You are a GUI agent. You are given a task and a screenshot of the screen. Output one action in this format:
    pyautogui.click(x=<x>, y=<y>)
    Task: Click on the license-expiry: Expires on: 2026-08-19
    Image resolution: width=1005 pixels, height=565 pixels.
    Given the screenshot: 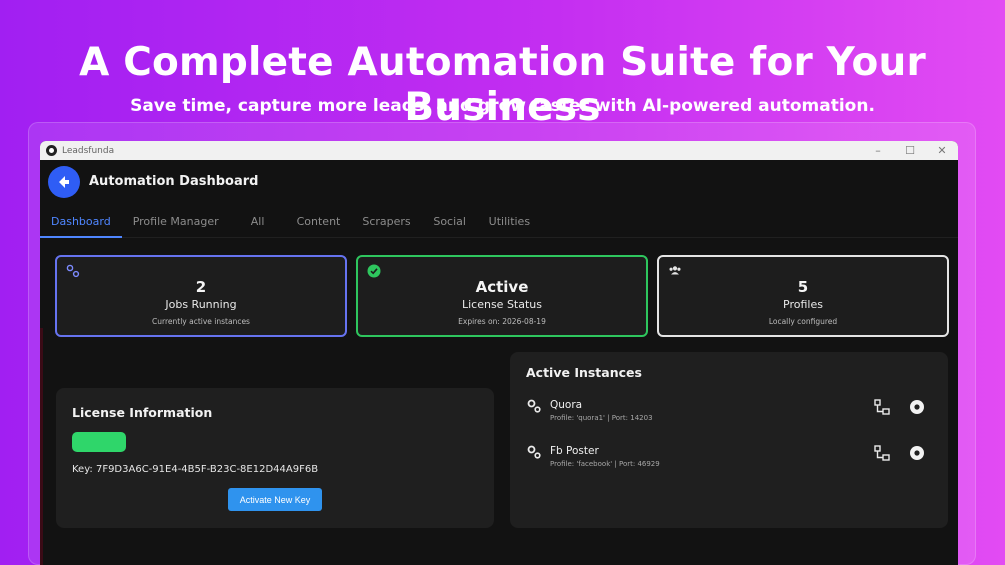 What is the action you would take?
    pyautogui.click(x=502, y=321)
    